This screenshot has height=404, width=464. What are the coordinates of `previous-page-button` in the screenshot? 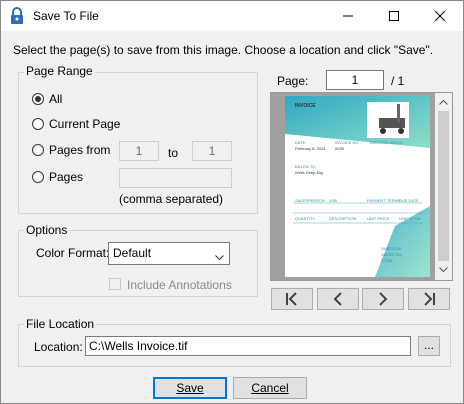 It's located at (338, 299).